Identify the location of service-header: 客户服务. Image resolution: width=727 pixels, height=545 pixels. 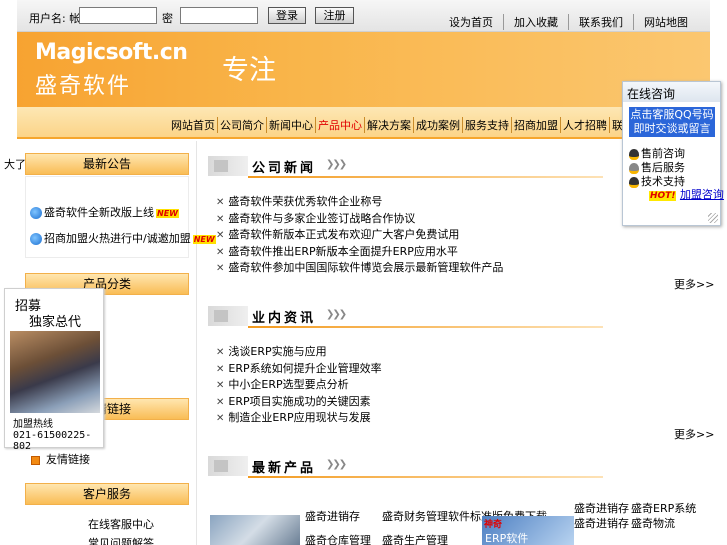
(107, 494).